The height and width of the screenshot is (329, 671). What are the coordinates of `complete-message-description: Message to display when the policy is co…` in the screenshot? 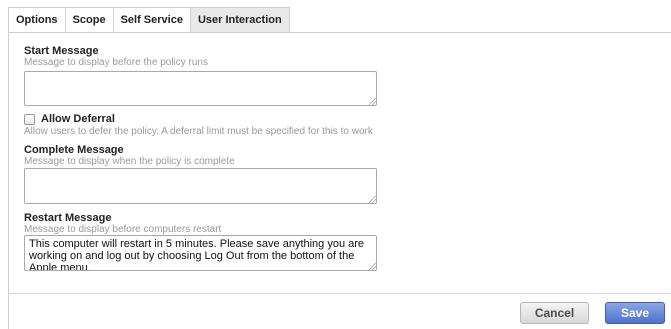 It's located at (129, 161).